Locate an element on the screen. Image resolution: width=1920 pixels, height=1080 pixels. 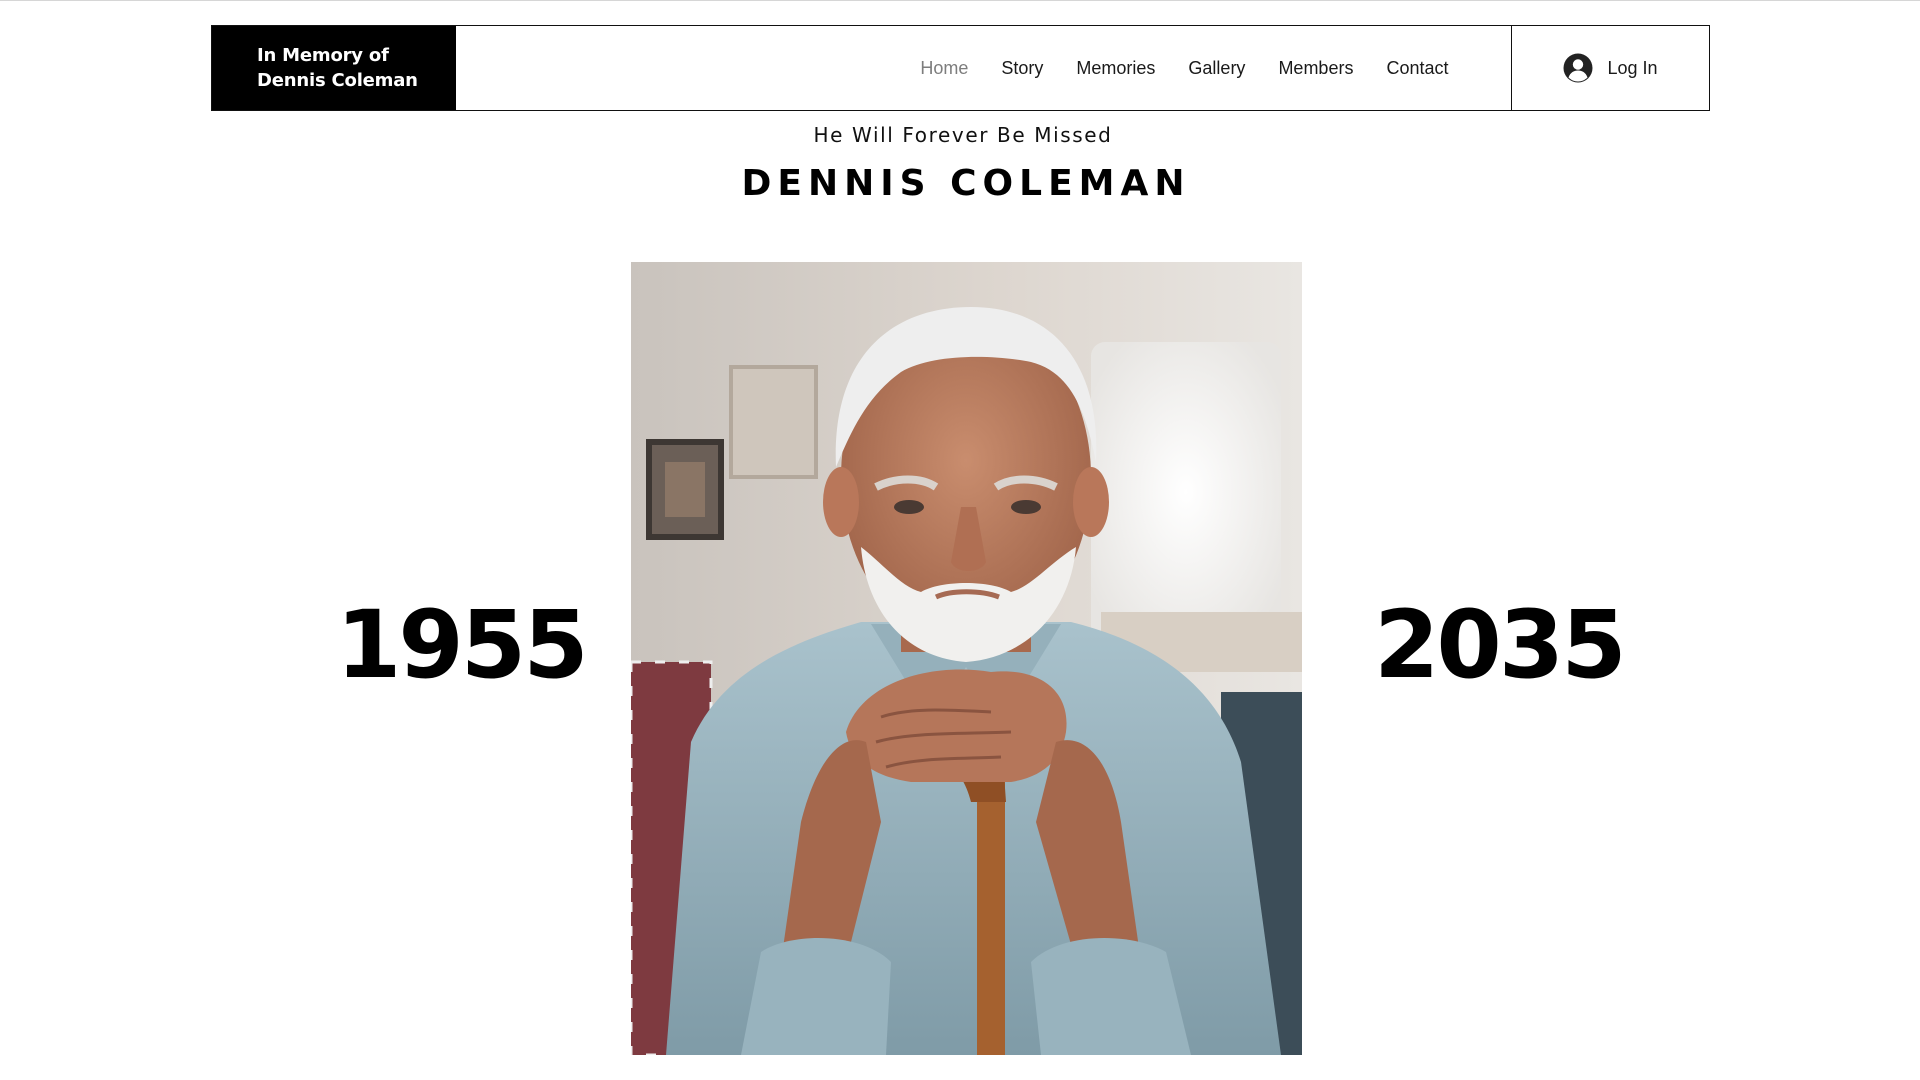
death-year: 2035 is located at coordinates (1500, 645).